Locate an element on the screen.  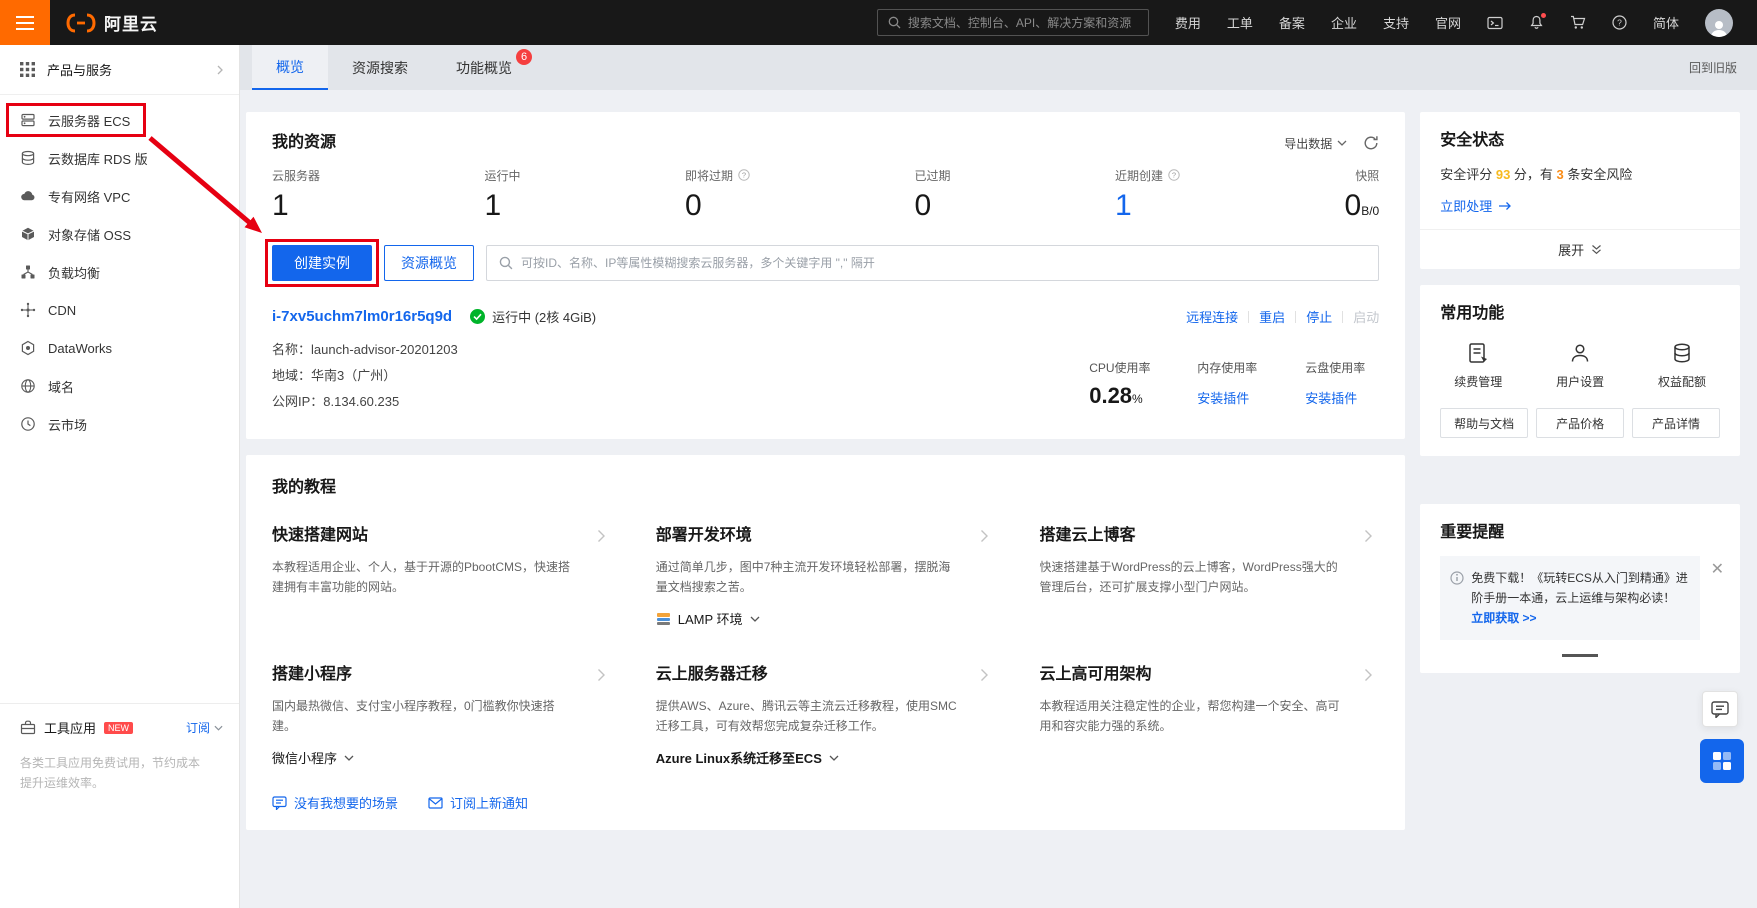
notice-text: 免费下载！《玩转ECS从入门到精通》进阶手册一本通，云上运维与架构必读！ is located at coordinates (1579, 588).